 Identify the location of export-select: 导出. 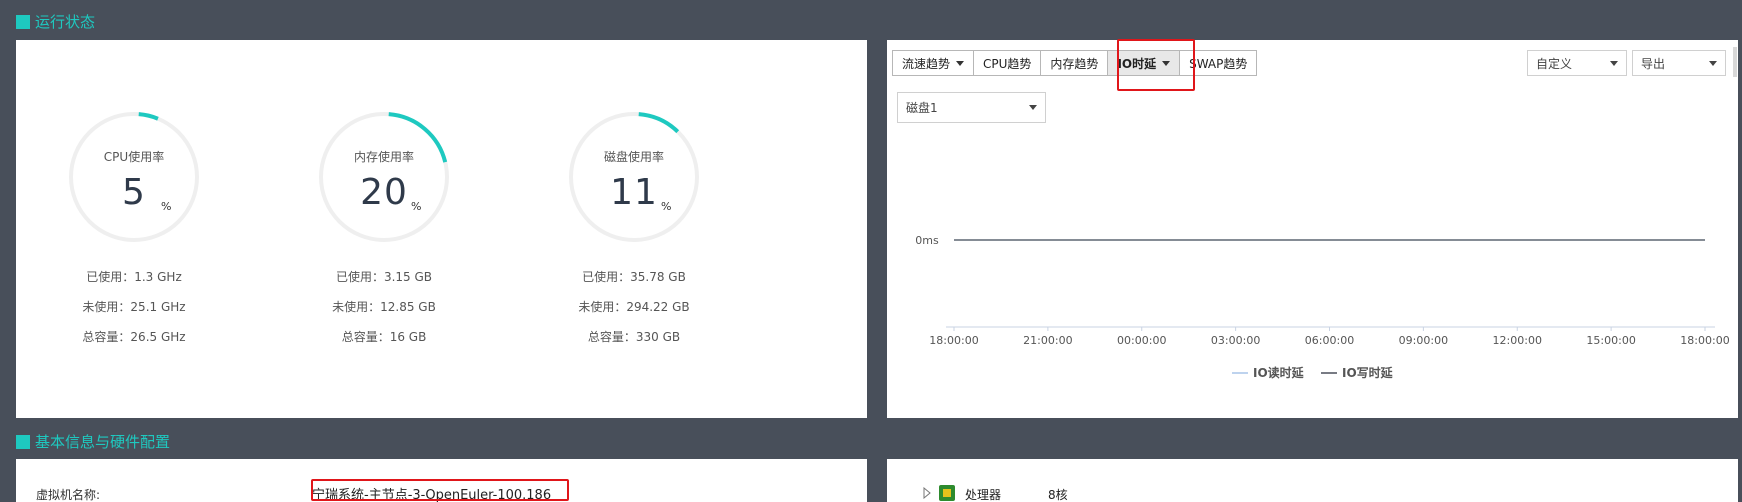
(1679, 63).